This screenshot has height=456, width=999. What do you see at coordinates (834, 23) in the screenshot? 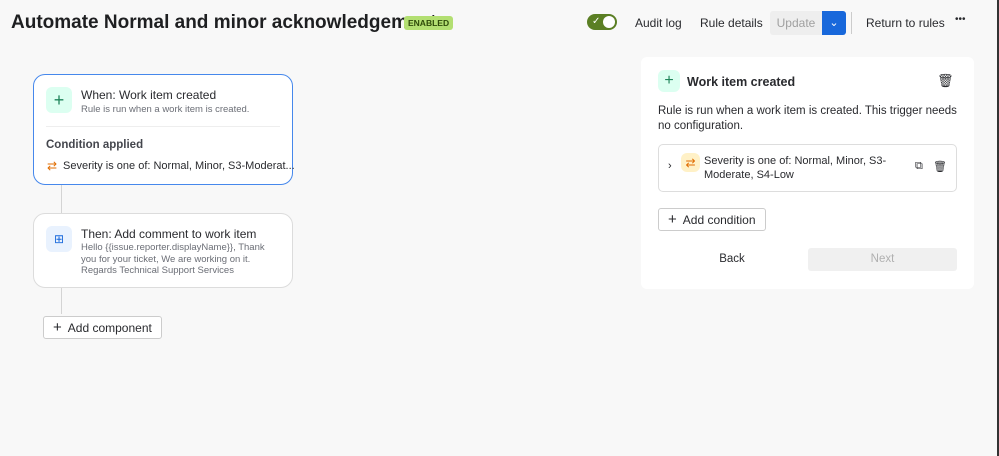
I see `update-dropdown-chevron-down-icon: ⌄` at bounding box center [834, 23].